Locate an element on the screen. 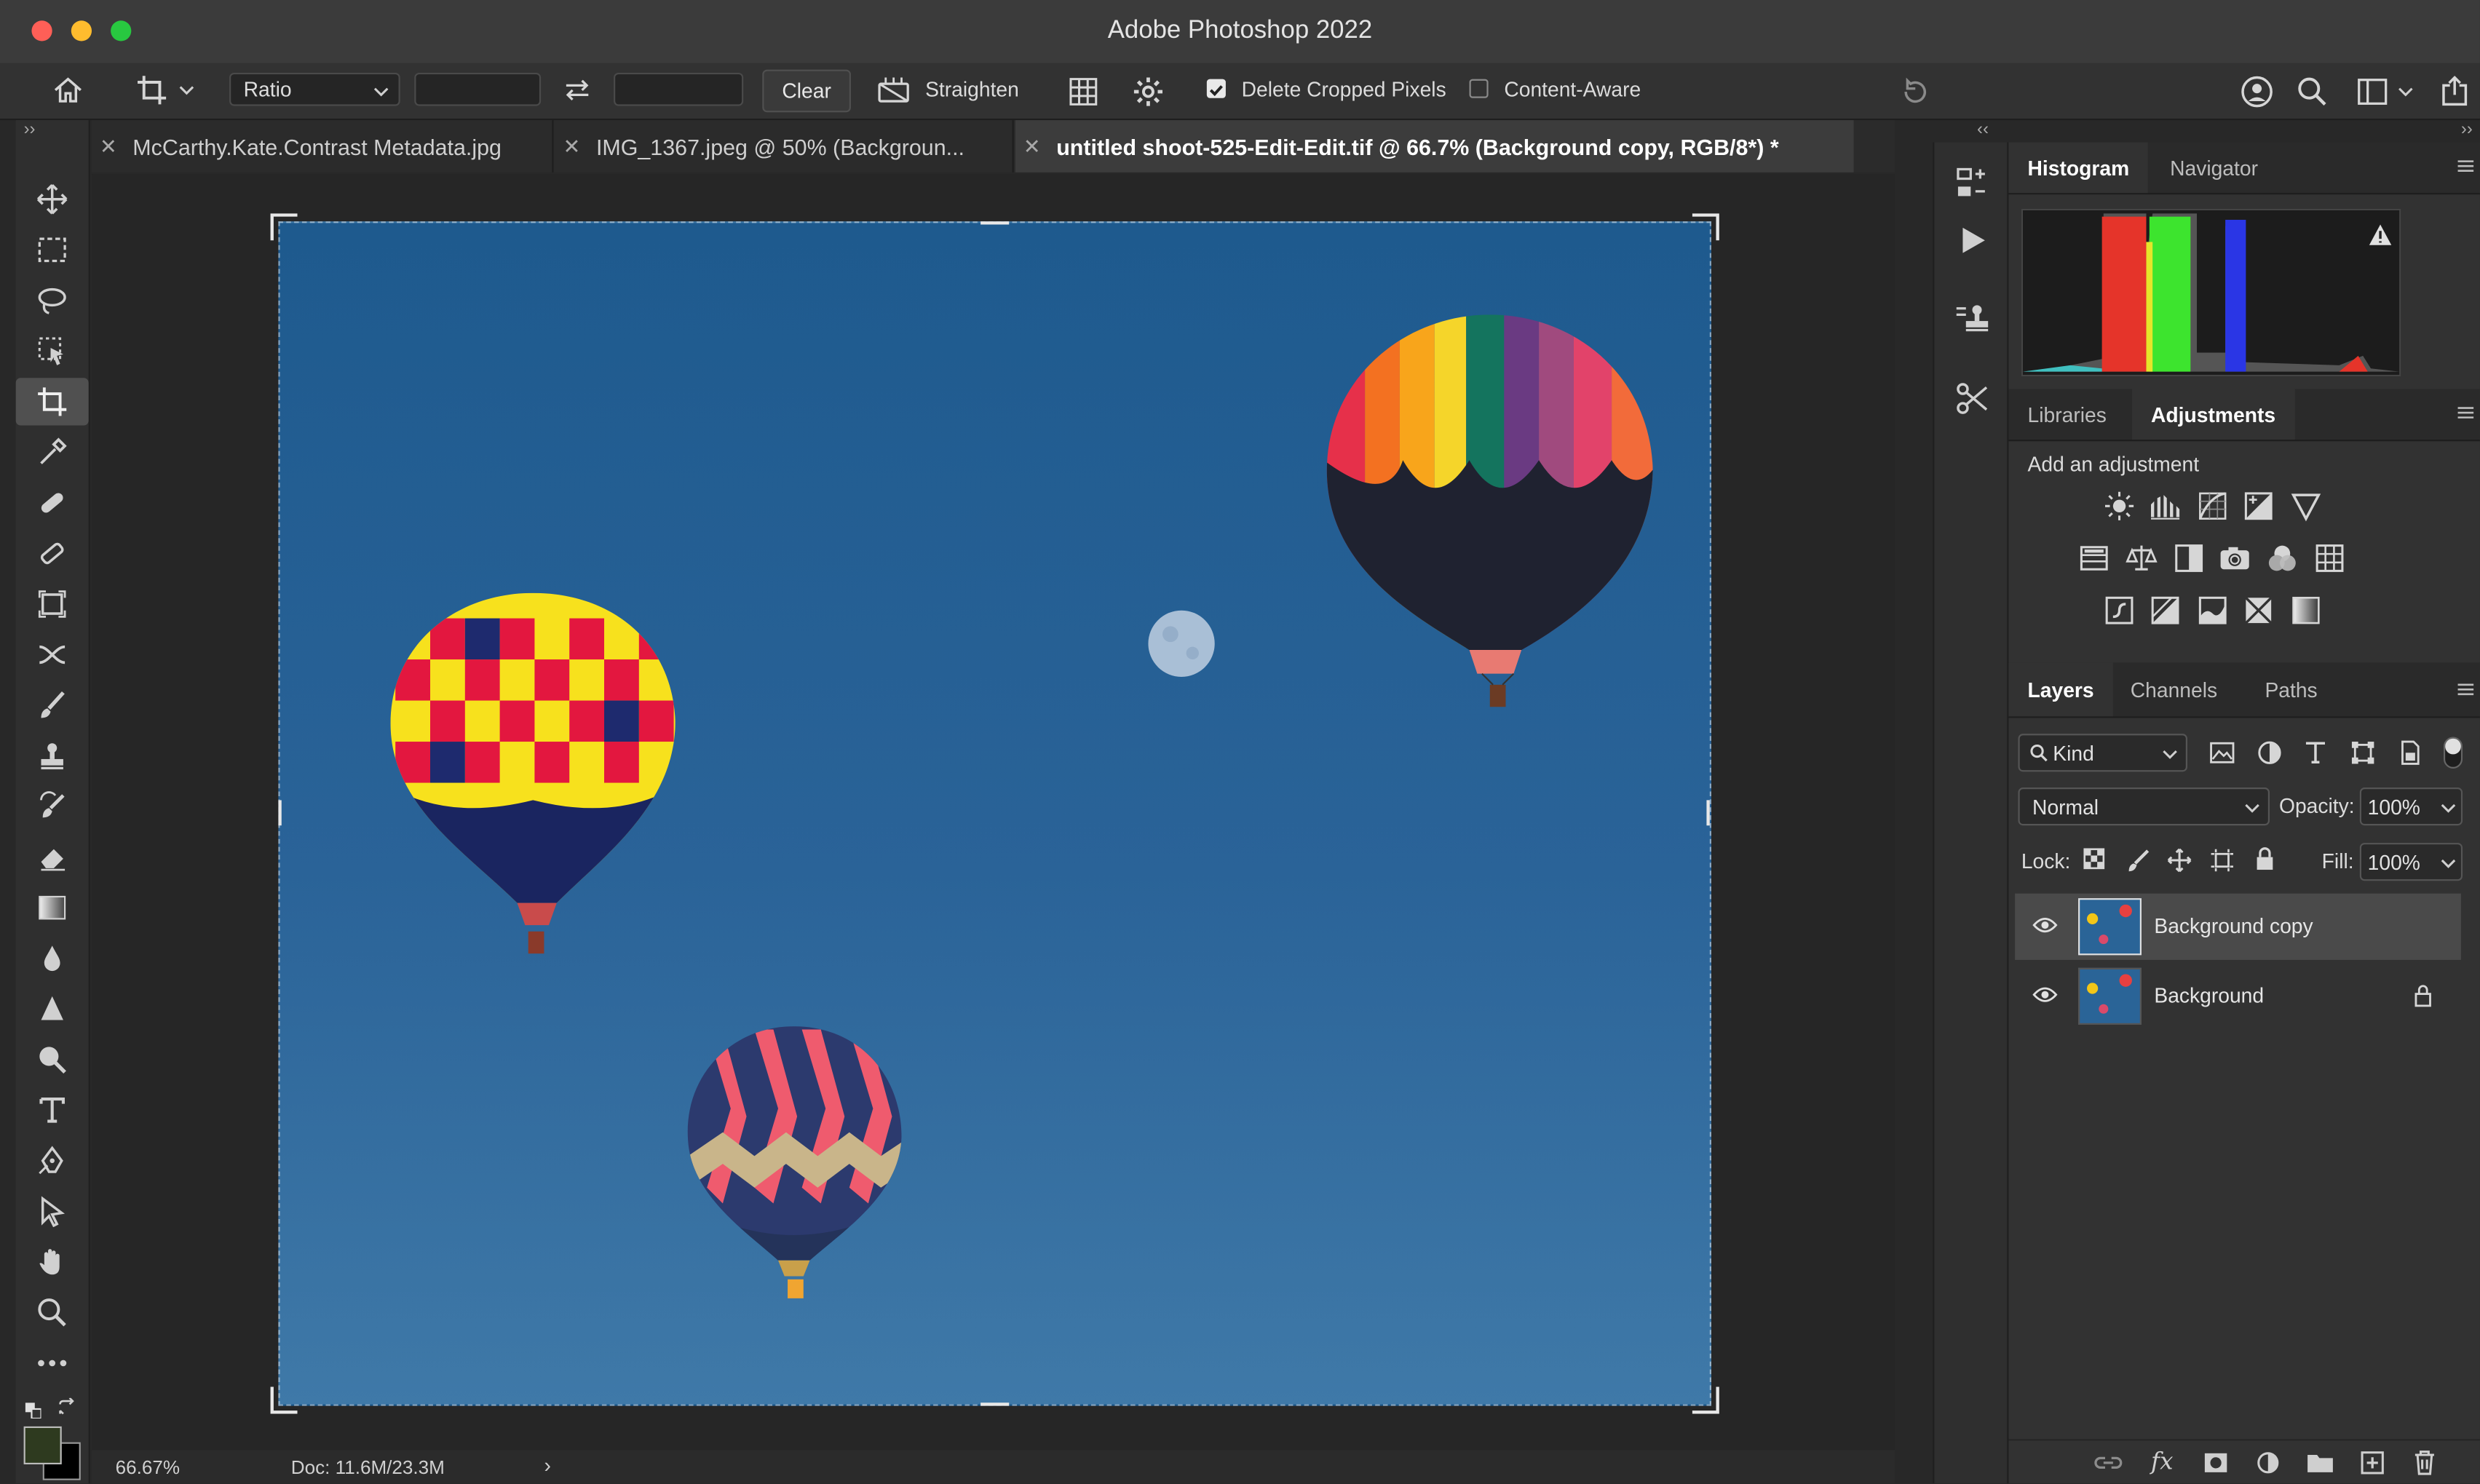  user-account-button is located at coordinates (2257, 92).